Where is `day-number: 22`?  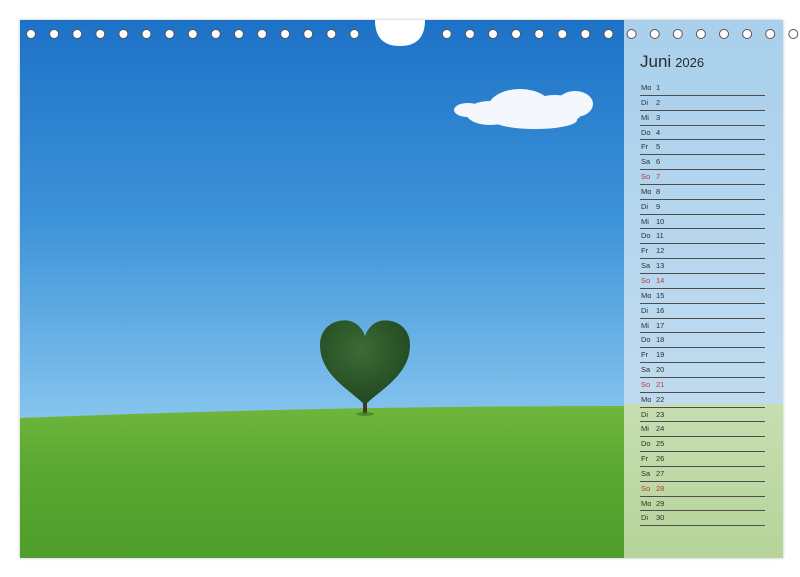 day-number: 22 is located at coordinates (660, 399).